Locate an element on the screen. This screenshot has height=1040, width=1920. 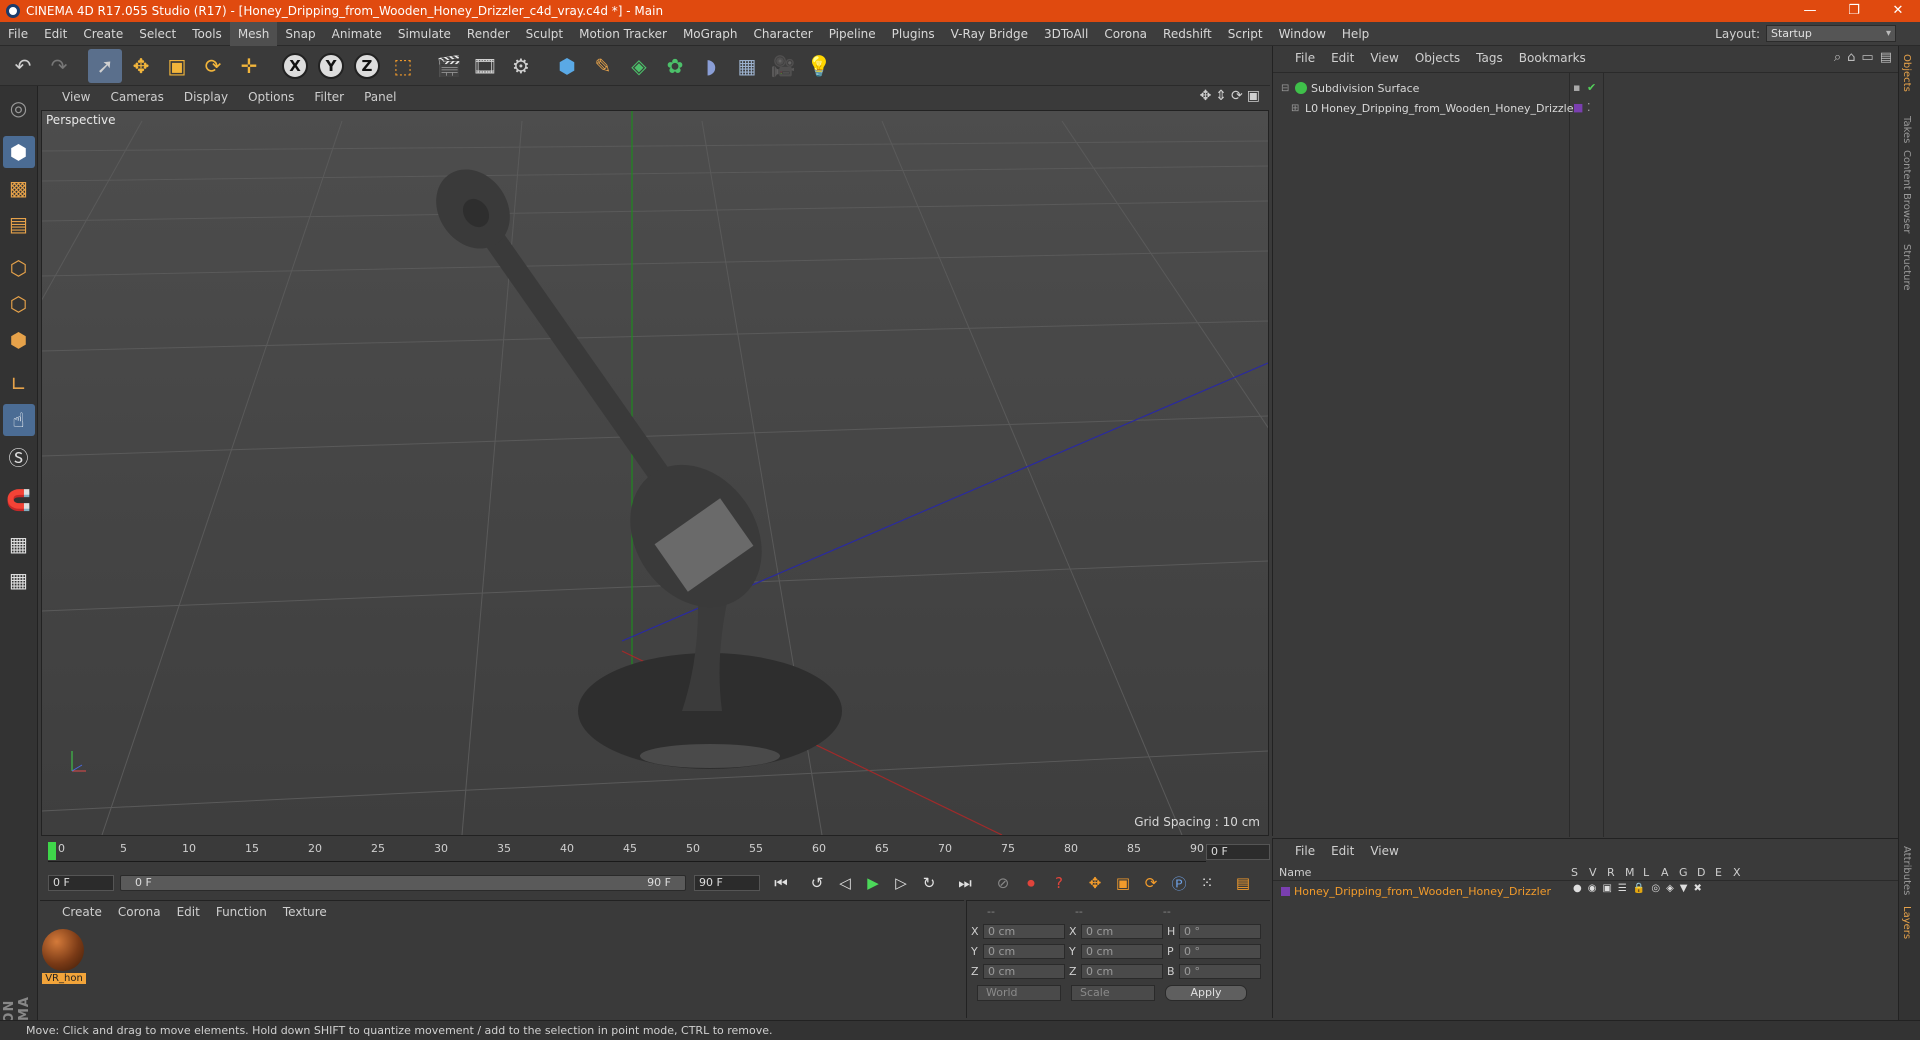
texture-mode-icon: ▩ is located at coordinates (19, 188).